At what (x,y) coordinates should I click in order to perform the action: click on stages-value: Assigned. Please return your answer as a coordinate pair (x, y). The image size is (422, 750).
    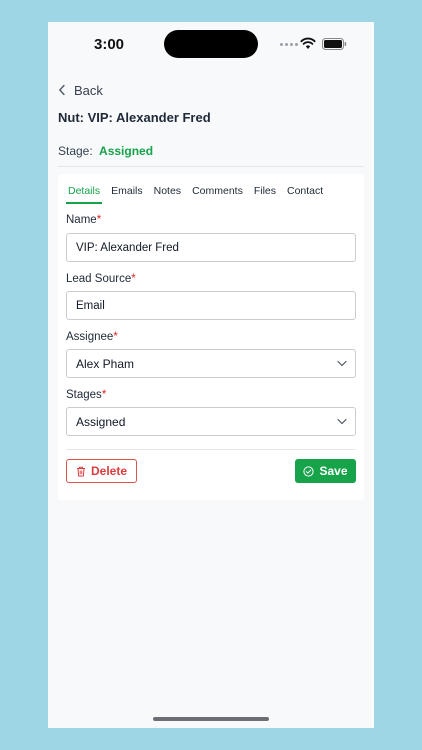
    Looking at the image, I should click on (101, 422).